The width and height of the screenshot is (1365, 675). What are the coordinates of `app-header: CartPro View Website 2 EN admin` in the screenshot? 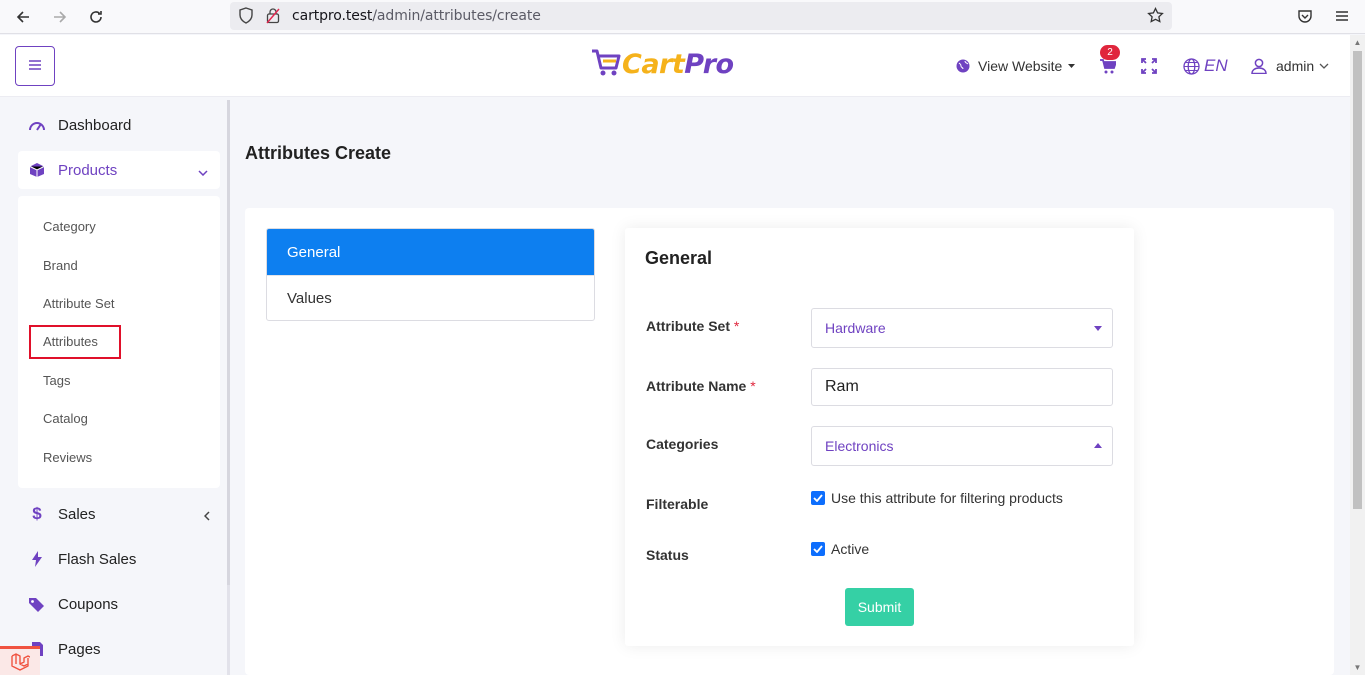 It's located at (675, 66).